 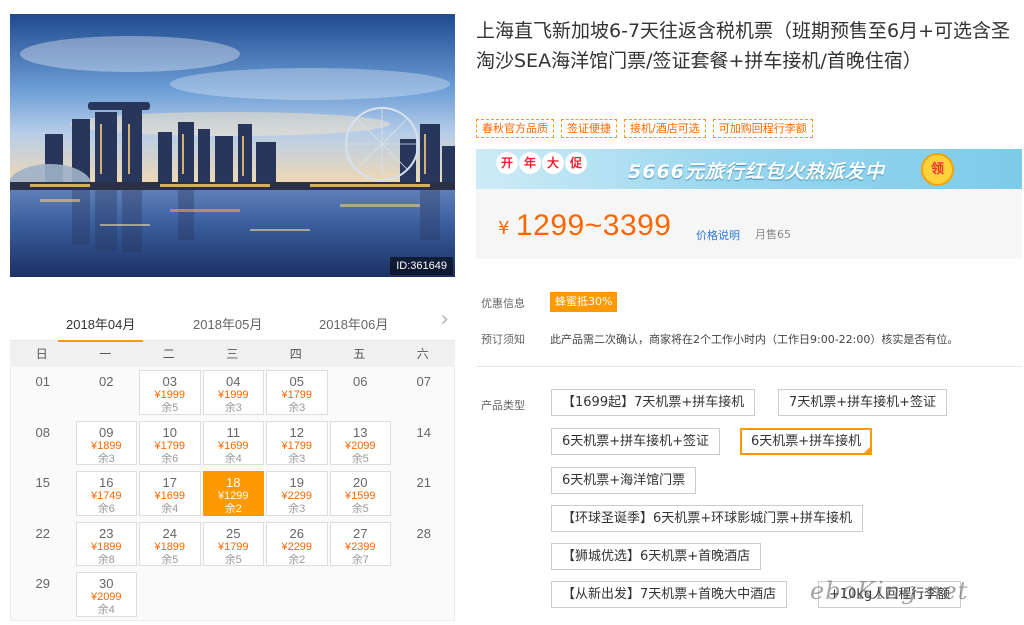 I want to click on tab-month-2018-06: 2018年06月, so click(x=353, y=323).